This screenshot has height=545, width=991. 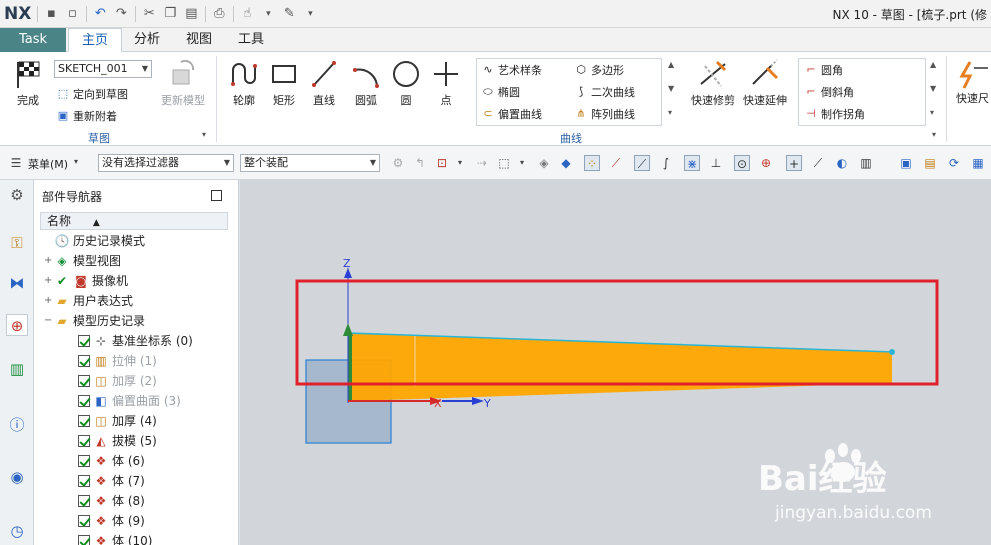 What do you see at coordinates (324, 83) in the screenshot?
I see `line-button: 直线` at bounding box center [324, 83].